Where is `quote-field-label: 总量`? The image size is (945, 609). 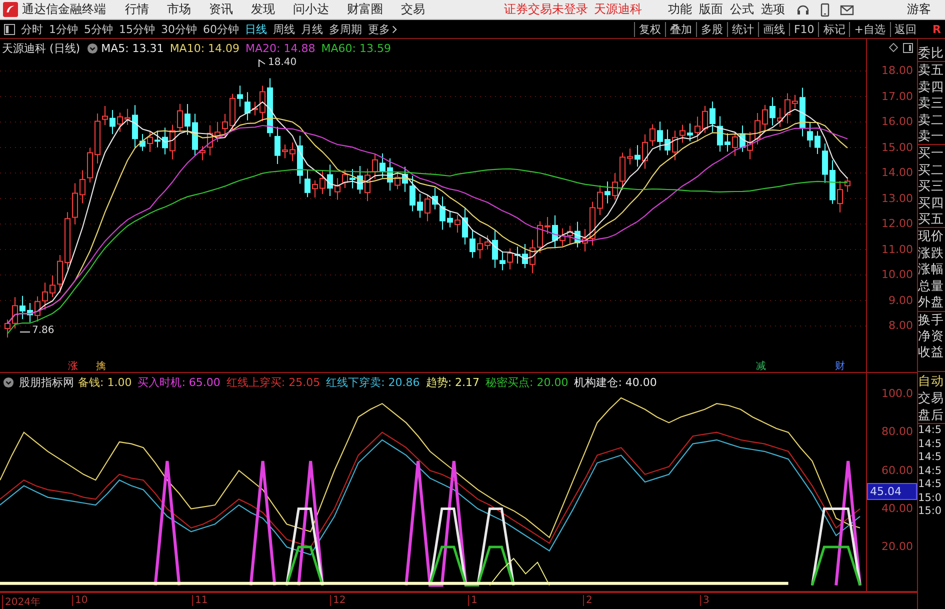 quote-field-label: 总量 is located at coordinates (931, 286).